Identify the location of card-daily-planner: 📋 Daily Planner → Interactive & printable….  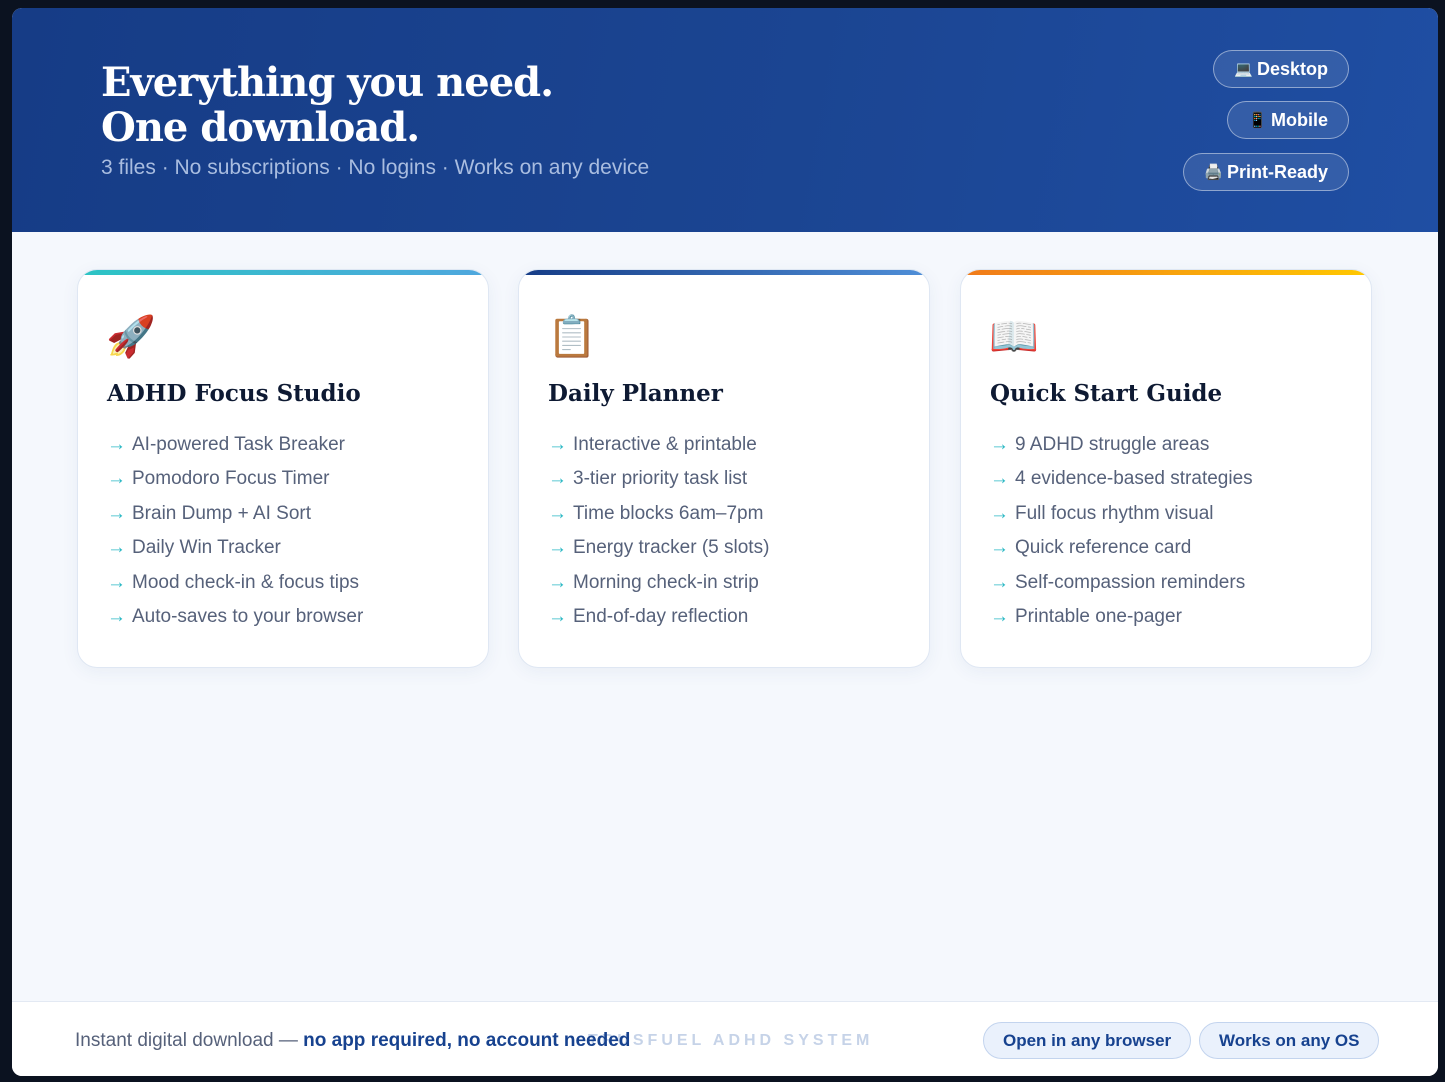
(724, 468).